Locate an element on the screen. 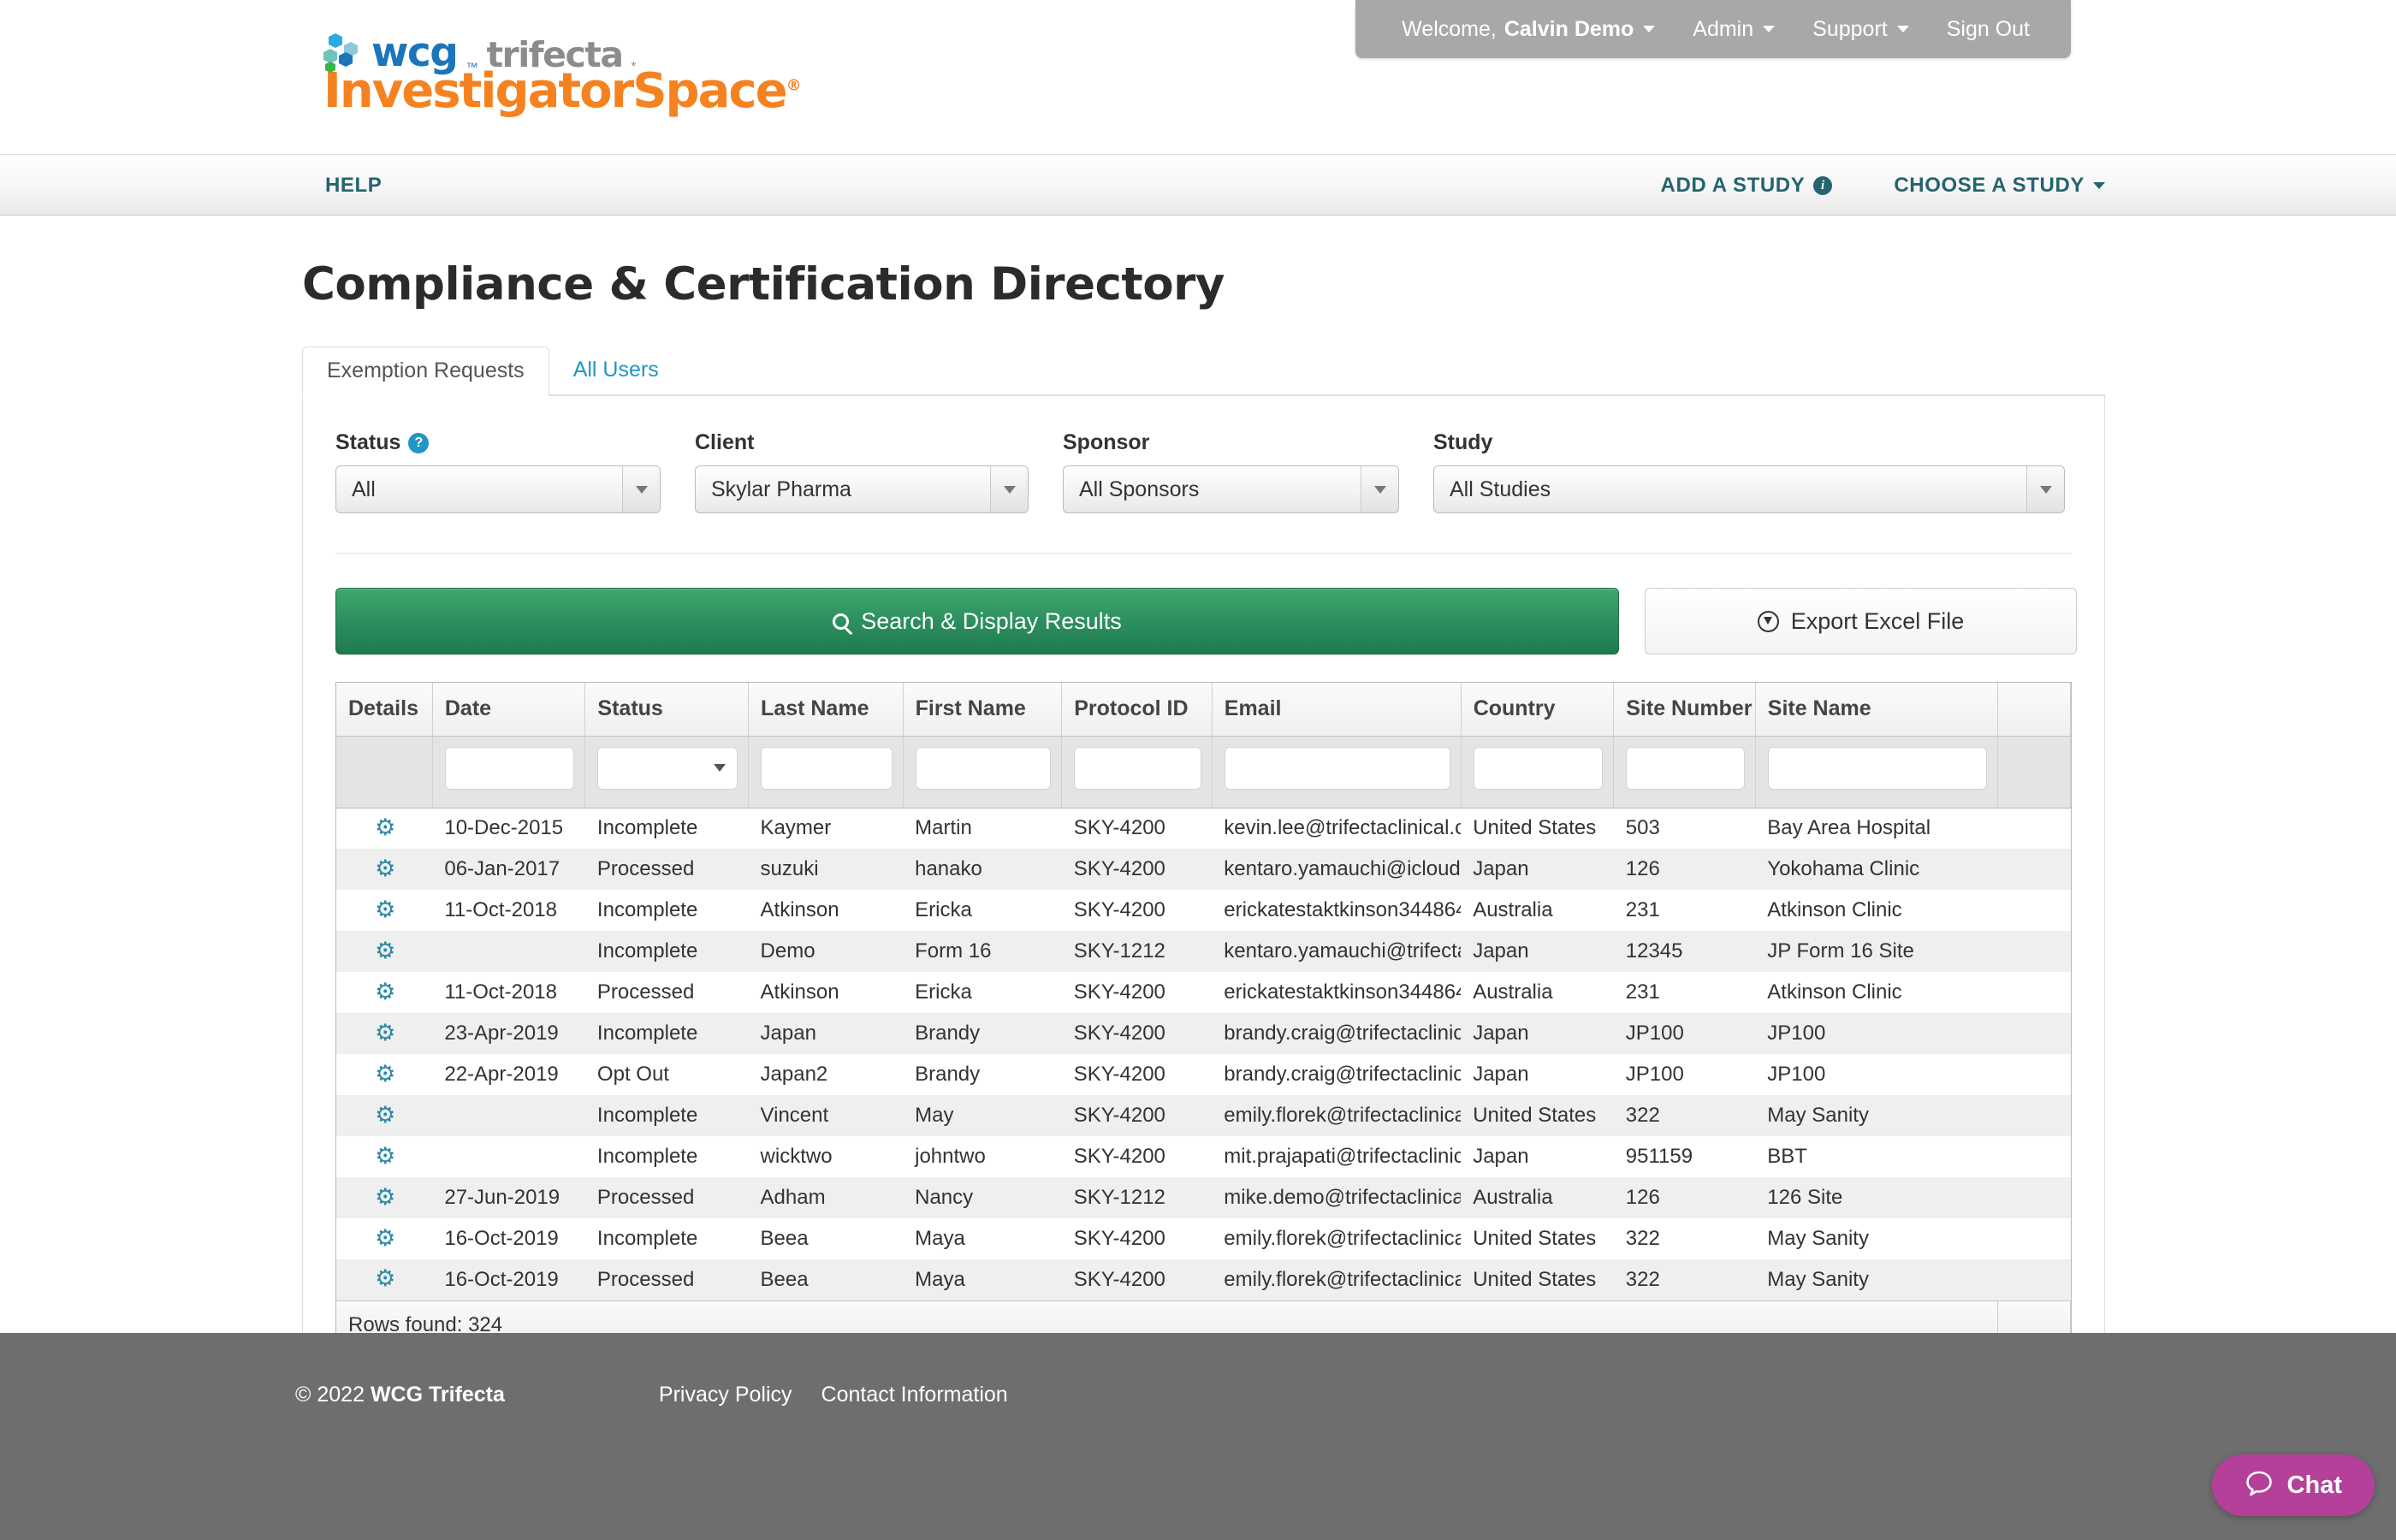 The height and width of the screenshot is (1540, 2396). cell-site-number: 322 is located at coordinates (1684, 1238).